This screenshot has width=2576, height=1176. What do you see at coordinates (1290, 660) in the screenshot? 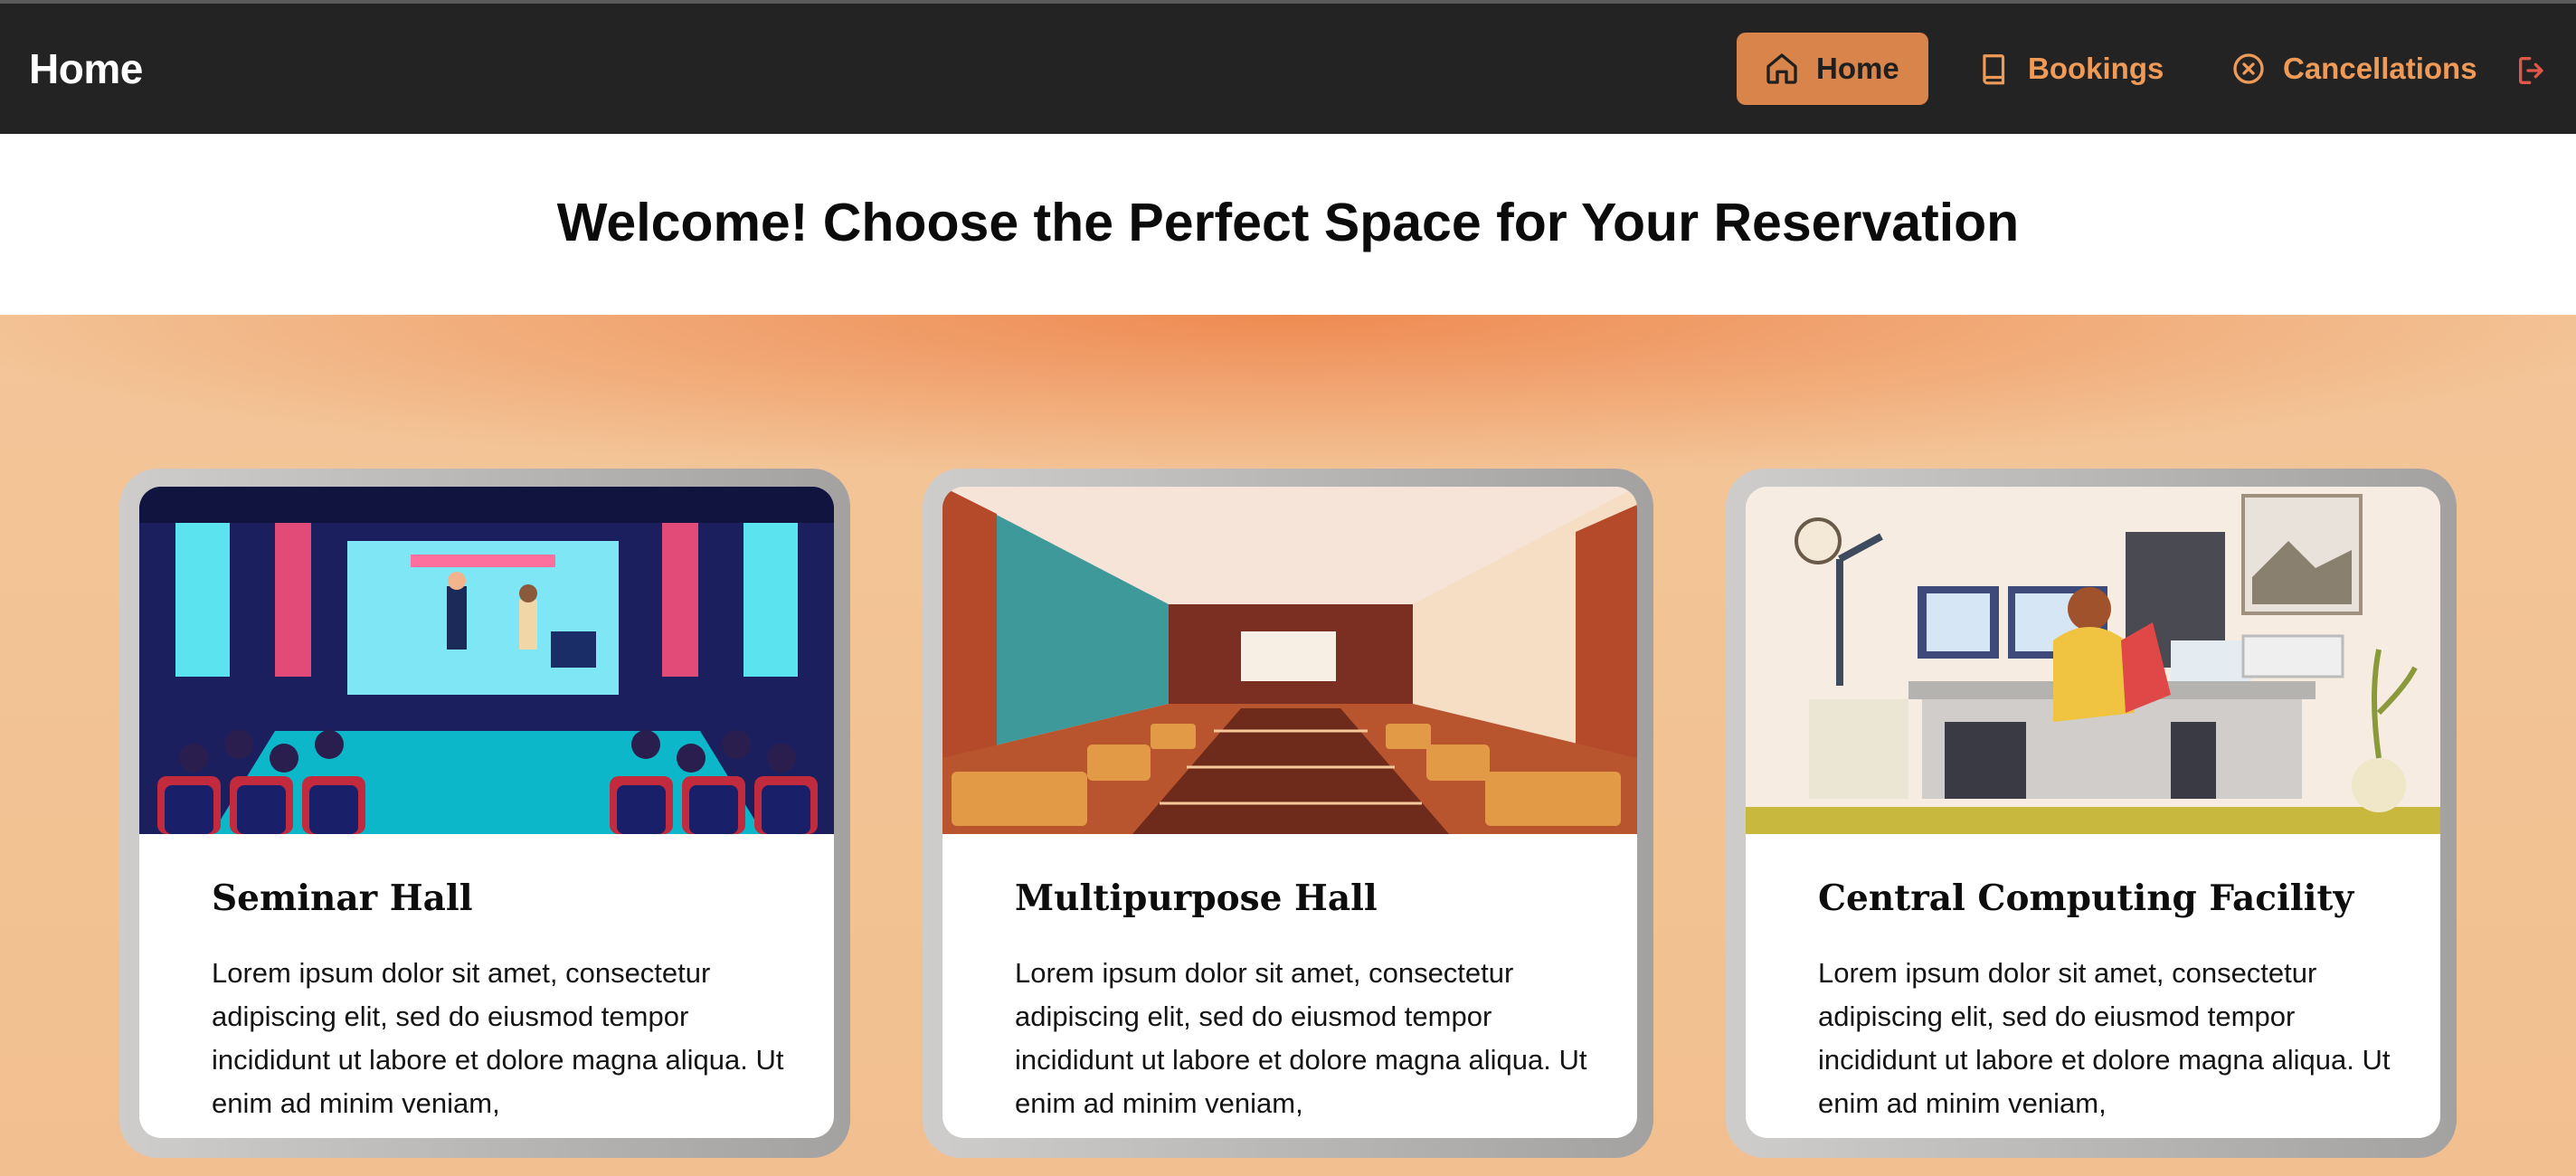
I see `multipurpose-hall-illustration` at bounding box center [1290, 660].